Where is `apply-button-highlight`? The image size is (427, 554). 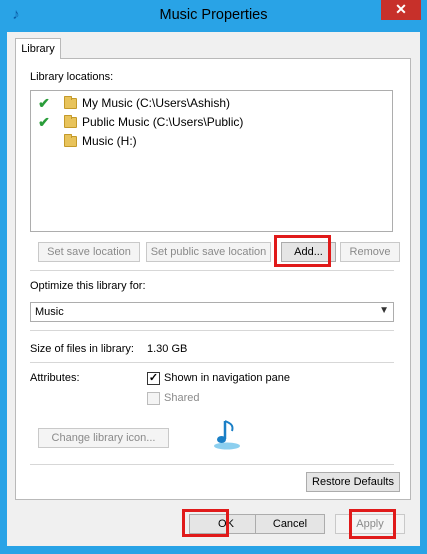 apply-button-highlight is located at coordinates (372, 524).